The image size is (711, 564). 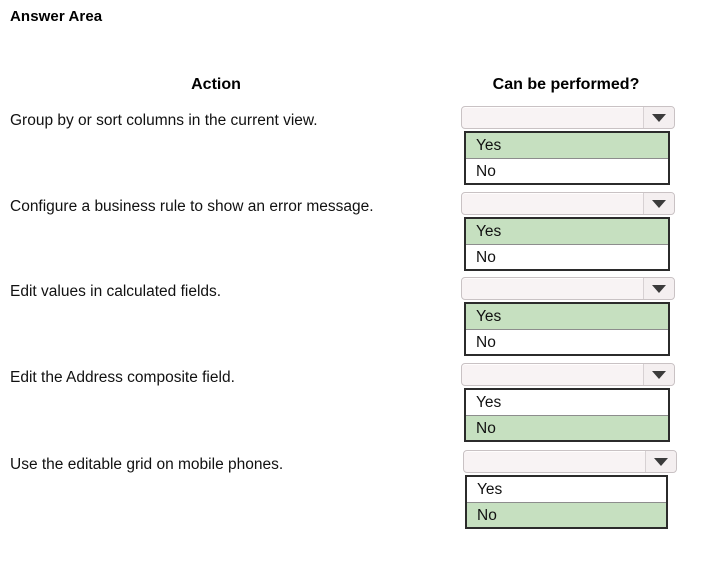 I want to click on page-title: Answer Area, so click(x=56, y=16).